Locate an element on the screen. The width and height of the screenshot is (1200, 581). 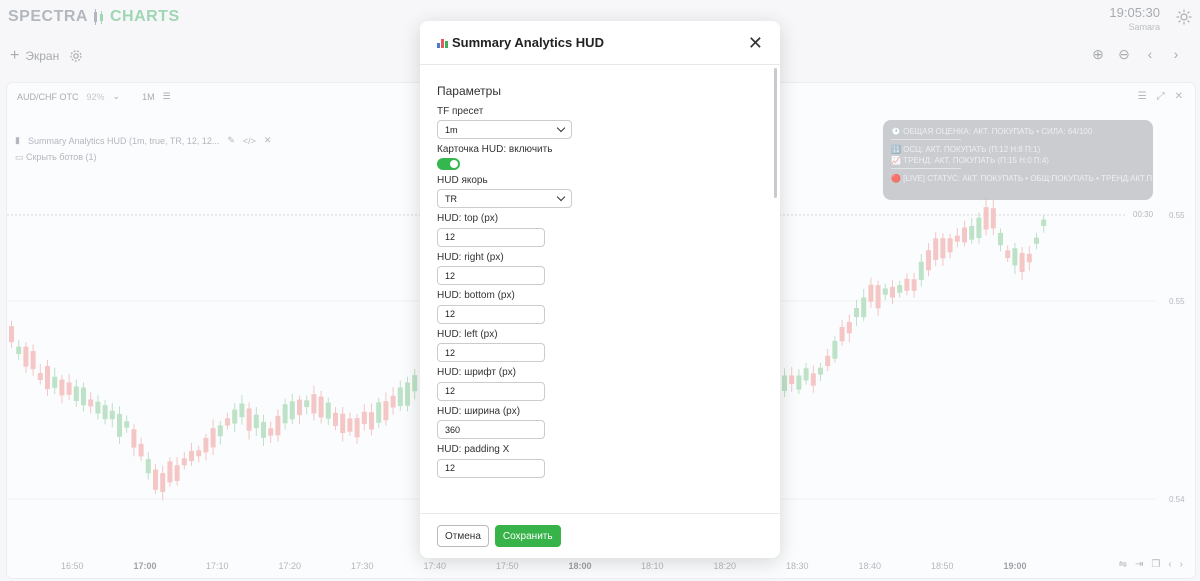
hud-width-label: HUD: ширина (px) is located at coordinates (479, 411).